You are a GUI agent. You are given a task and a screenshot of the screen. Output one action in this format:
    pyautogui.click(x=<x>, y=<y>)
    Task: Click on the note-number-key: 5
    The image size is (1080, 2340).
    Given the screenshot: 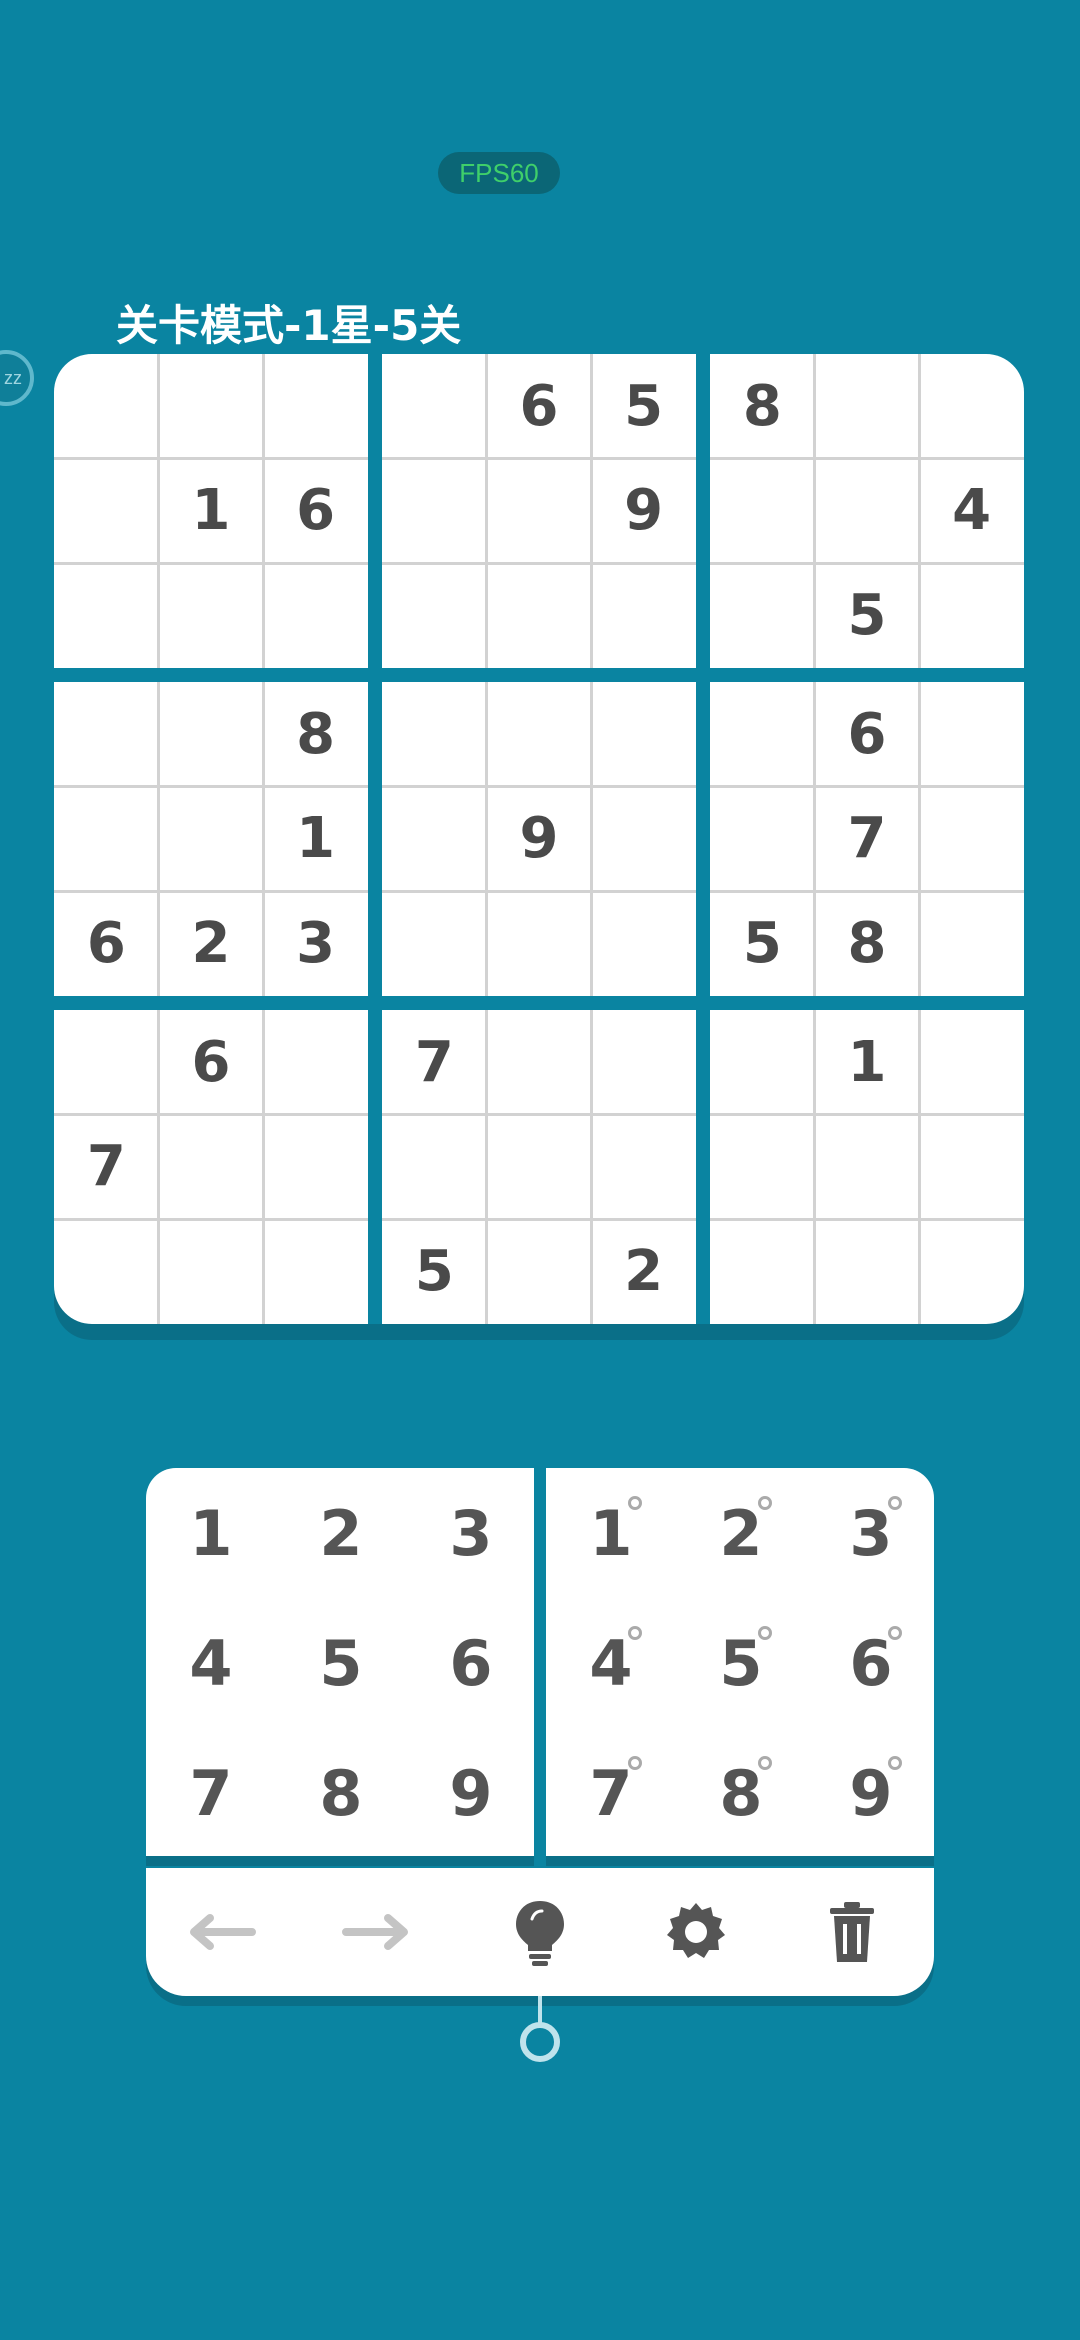 What is the action you would take?
    pyautogui.click(x=741, y=1663)
    